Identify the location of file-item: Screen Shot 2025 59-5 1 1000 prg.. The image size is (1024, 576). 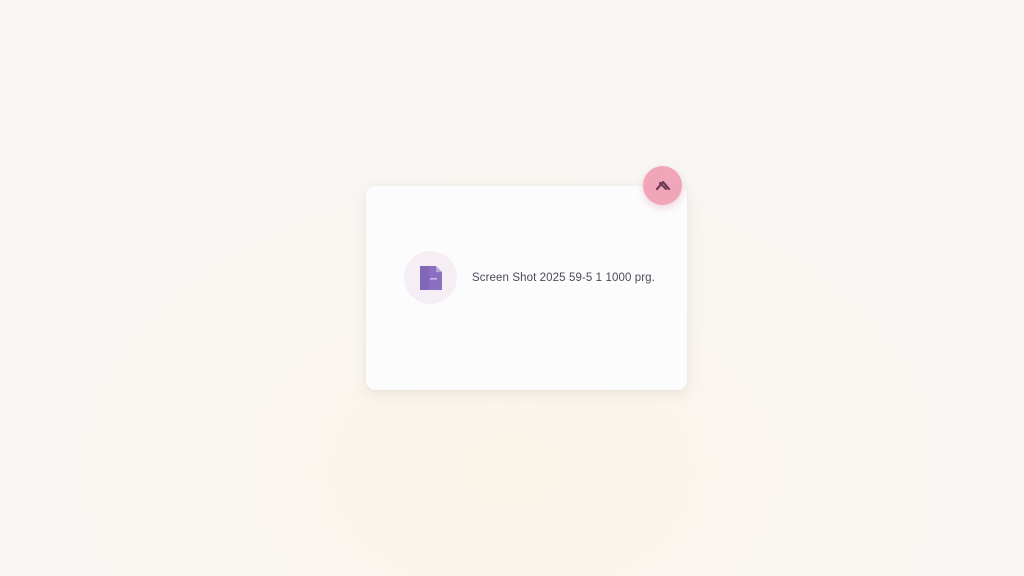
(529, 277).